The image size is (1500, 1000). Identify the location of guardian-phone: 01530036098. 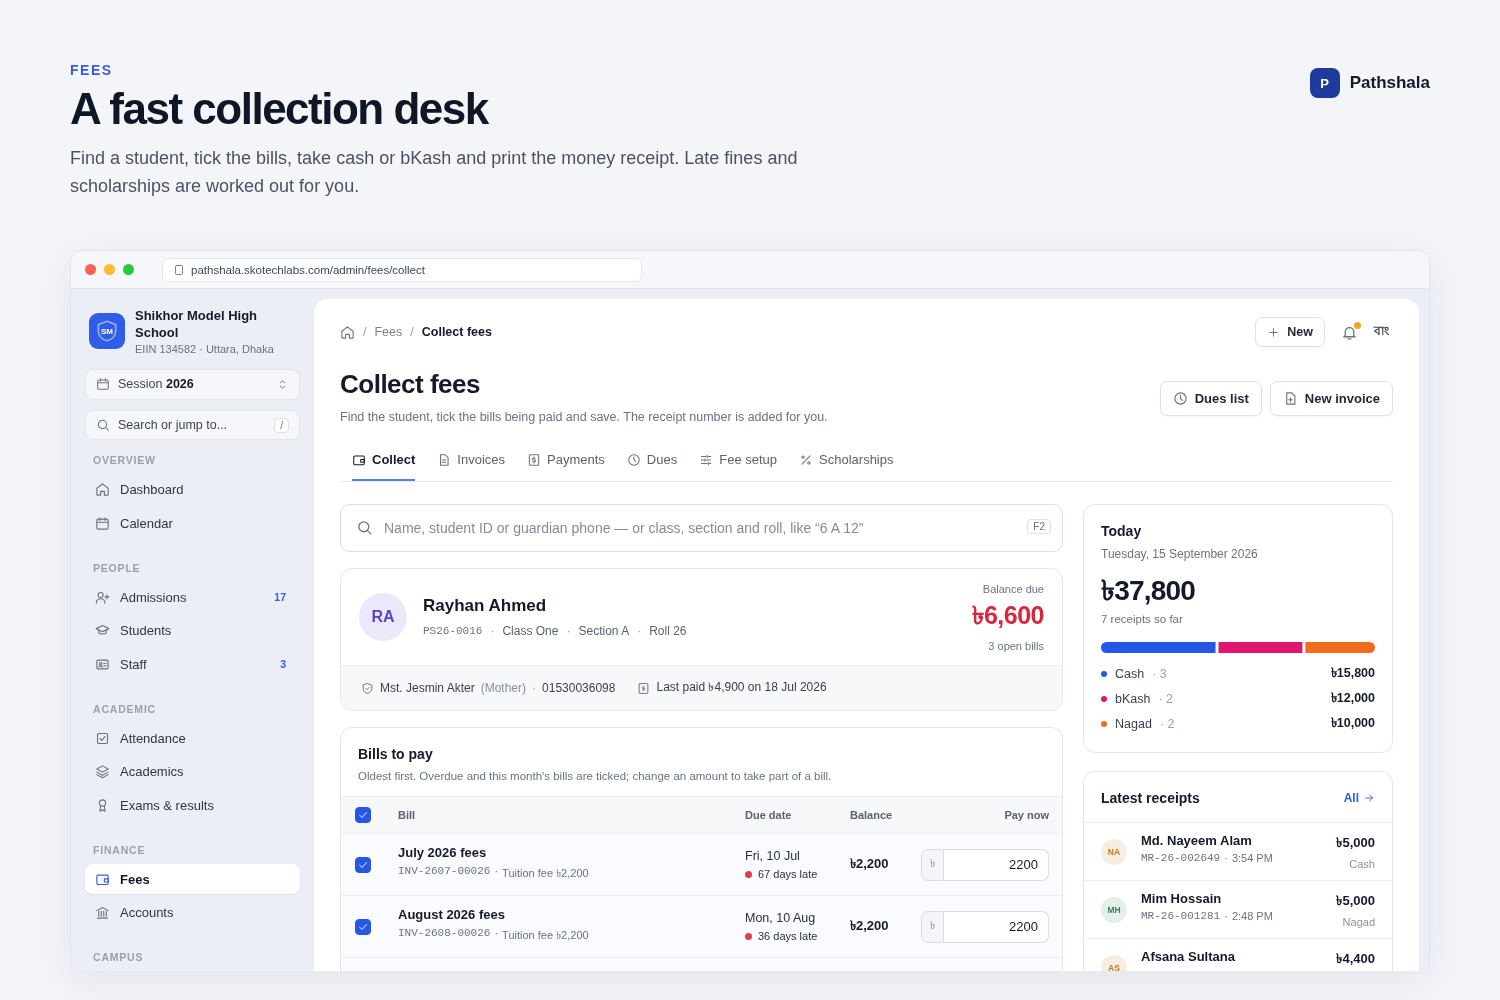
(579, 688).